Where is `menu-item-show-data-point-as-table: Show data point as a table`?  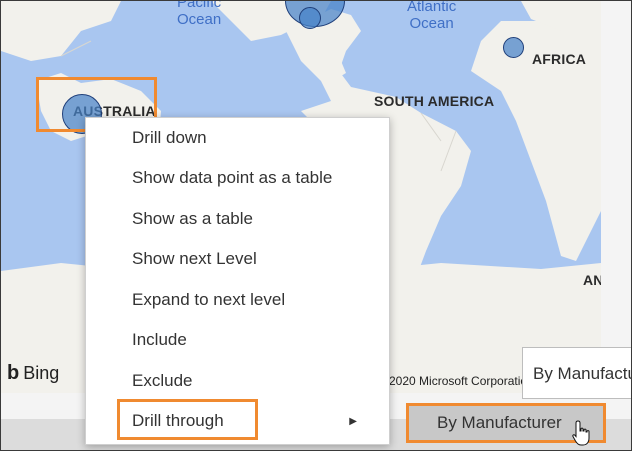 menu-item-show-data-point-as-table: Show data point as a table is located at coordinates (237, 178).